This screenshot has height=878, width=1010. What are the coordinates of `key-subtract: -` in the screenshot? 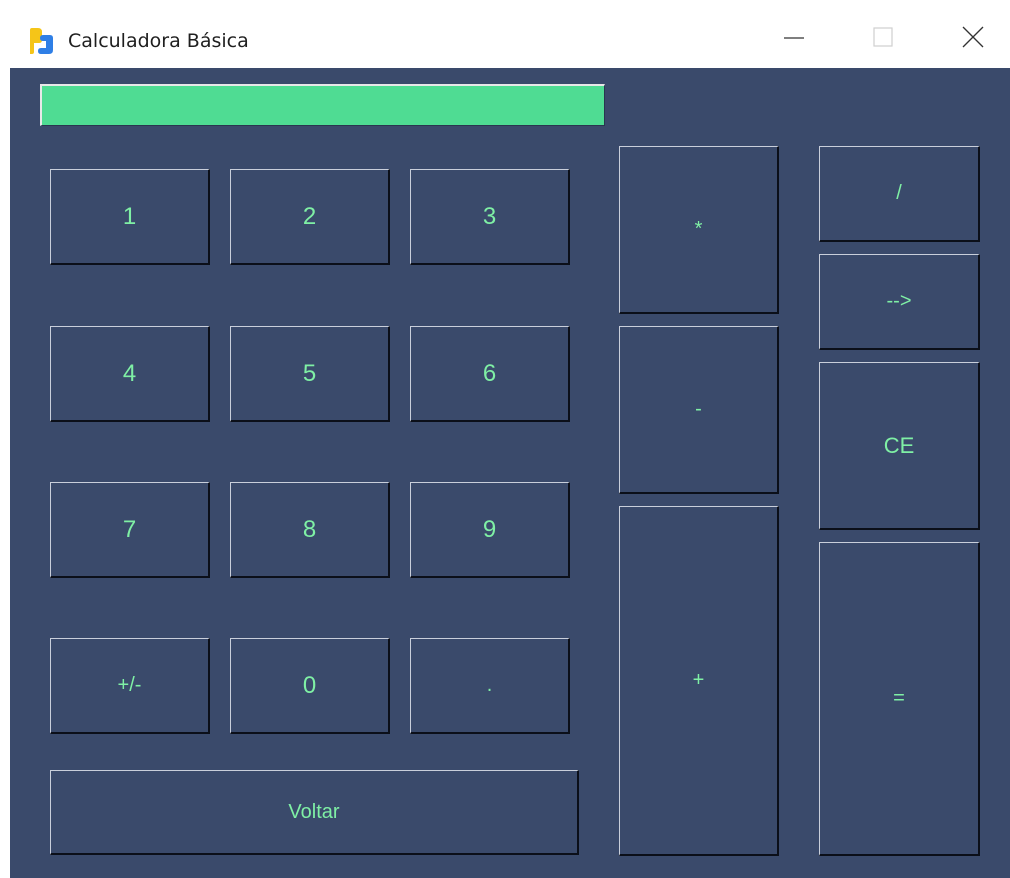 It's located at (699, 410).